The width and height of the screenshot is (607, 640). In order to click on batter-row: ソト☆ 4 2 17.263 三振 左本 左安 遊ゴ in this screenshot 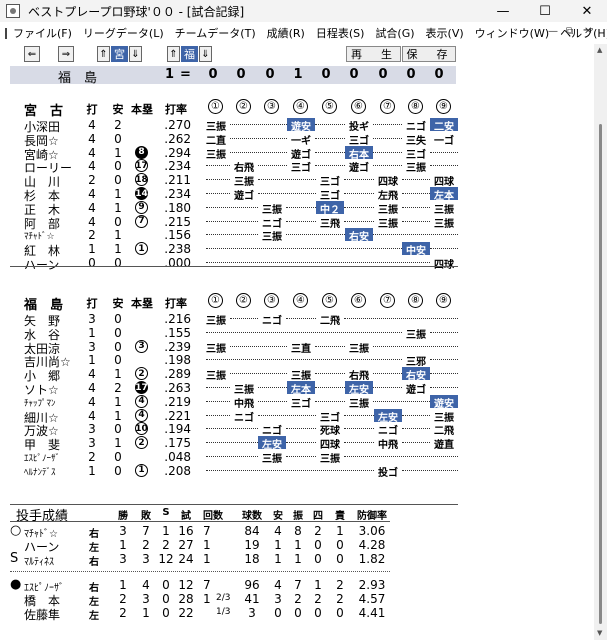, I will do `click(297, 389)`.